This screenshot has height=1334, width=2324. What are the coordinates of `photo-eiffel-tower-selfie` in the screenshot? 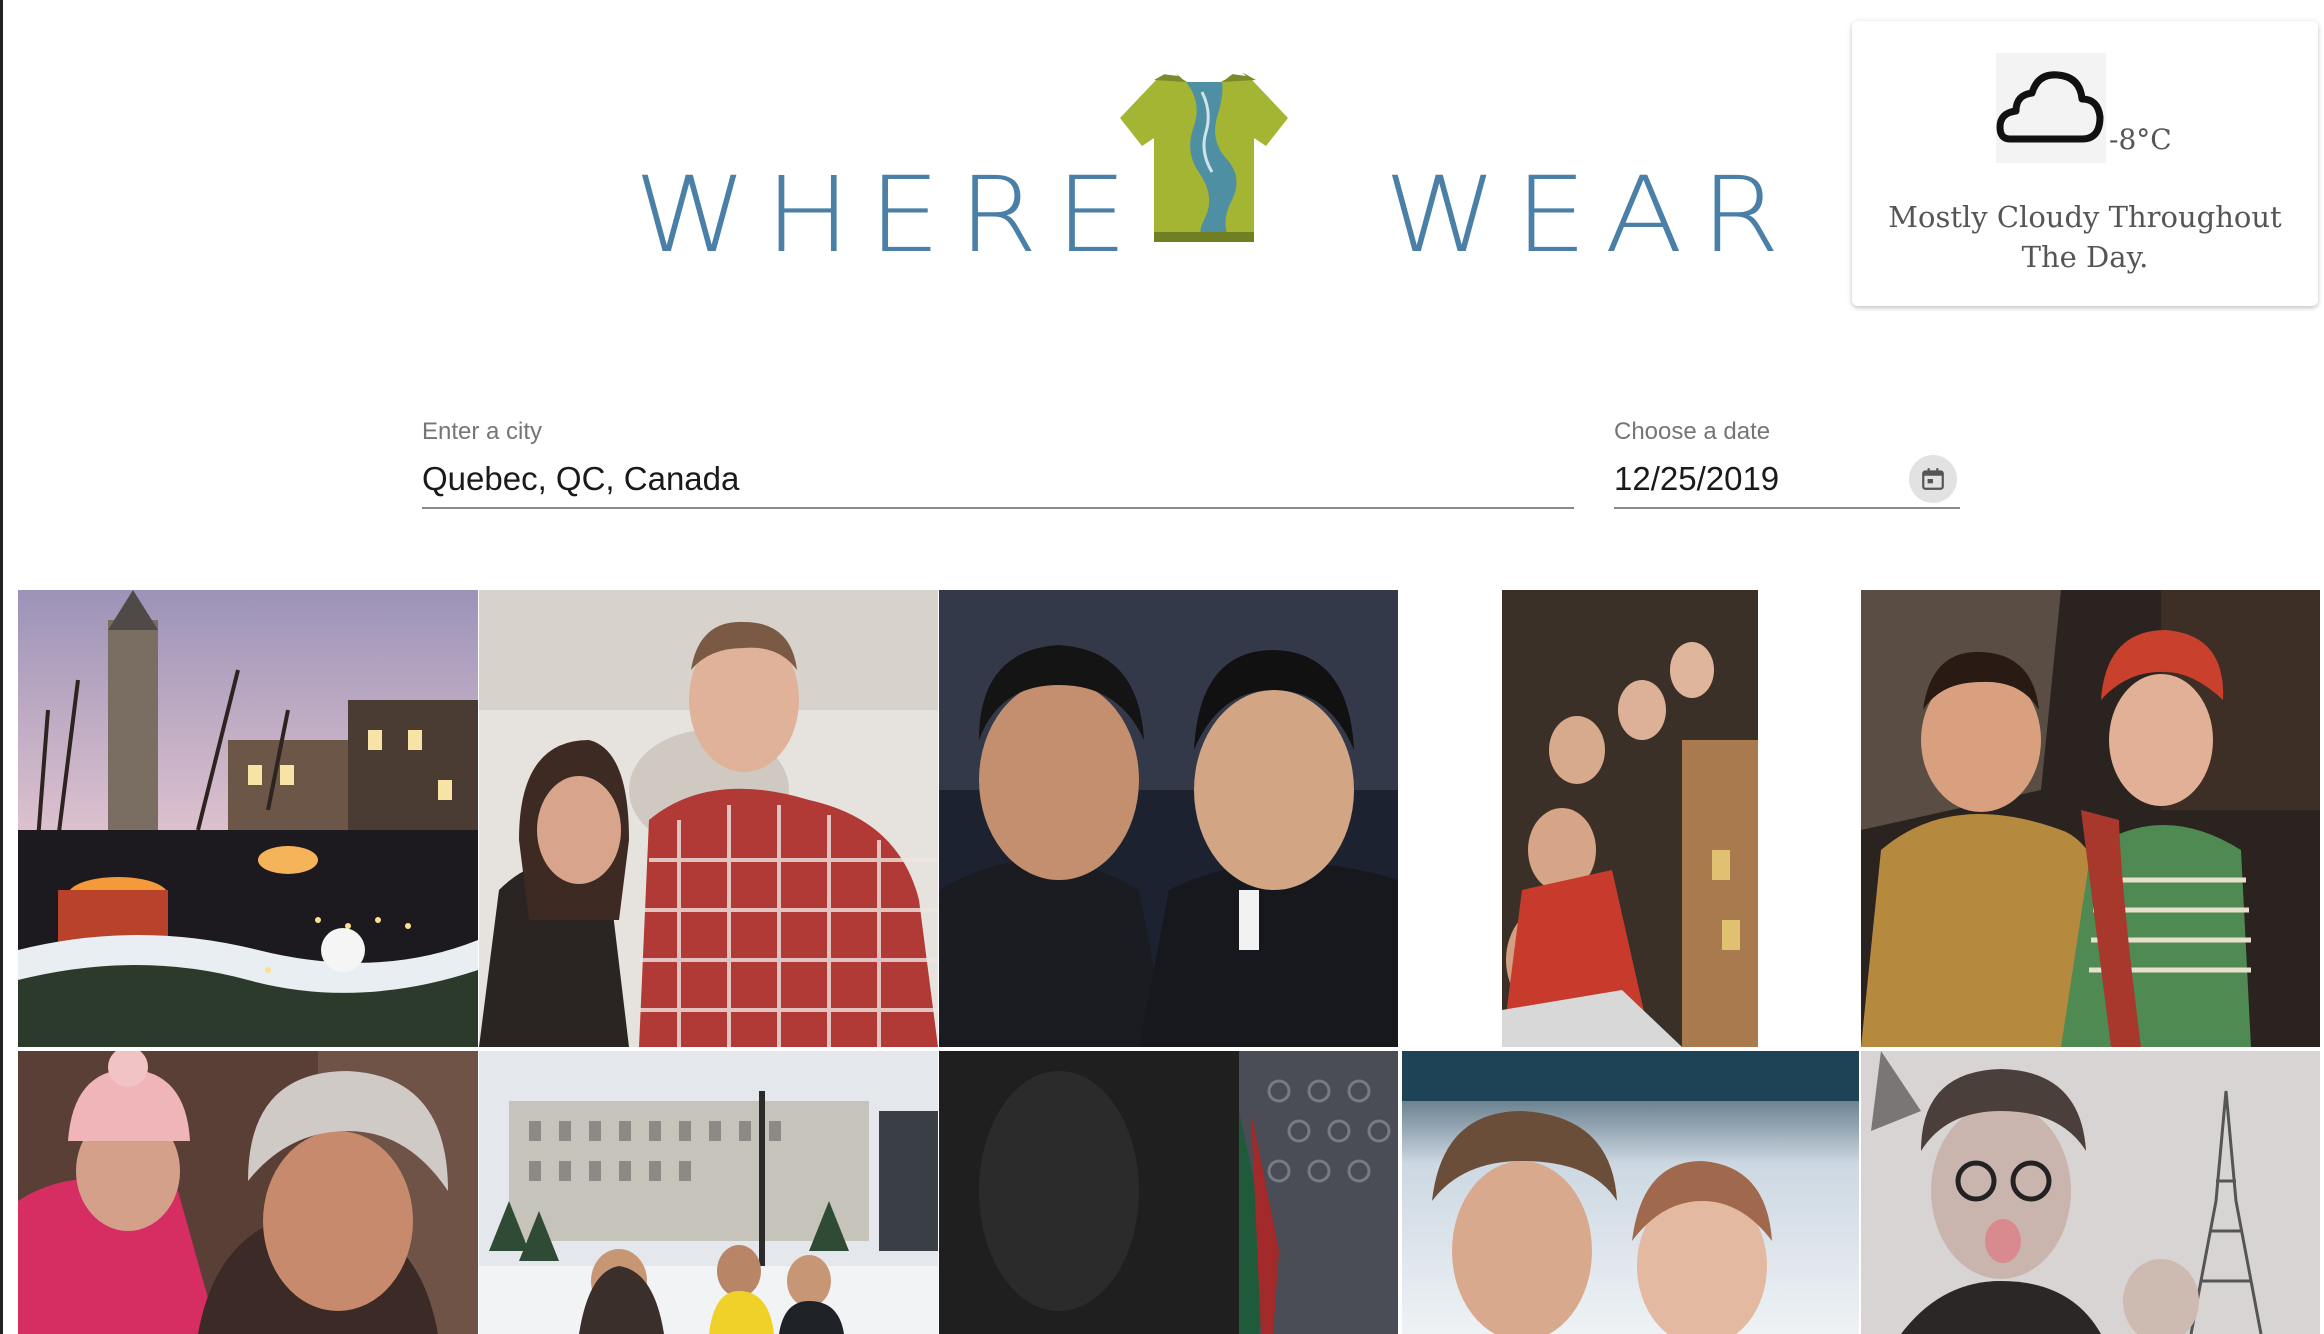 It's located at (2090, 1192).